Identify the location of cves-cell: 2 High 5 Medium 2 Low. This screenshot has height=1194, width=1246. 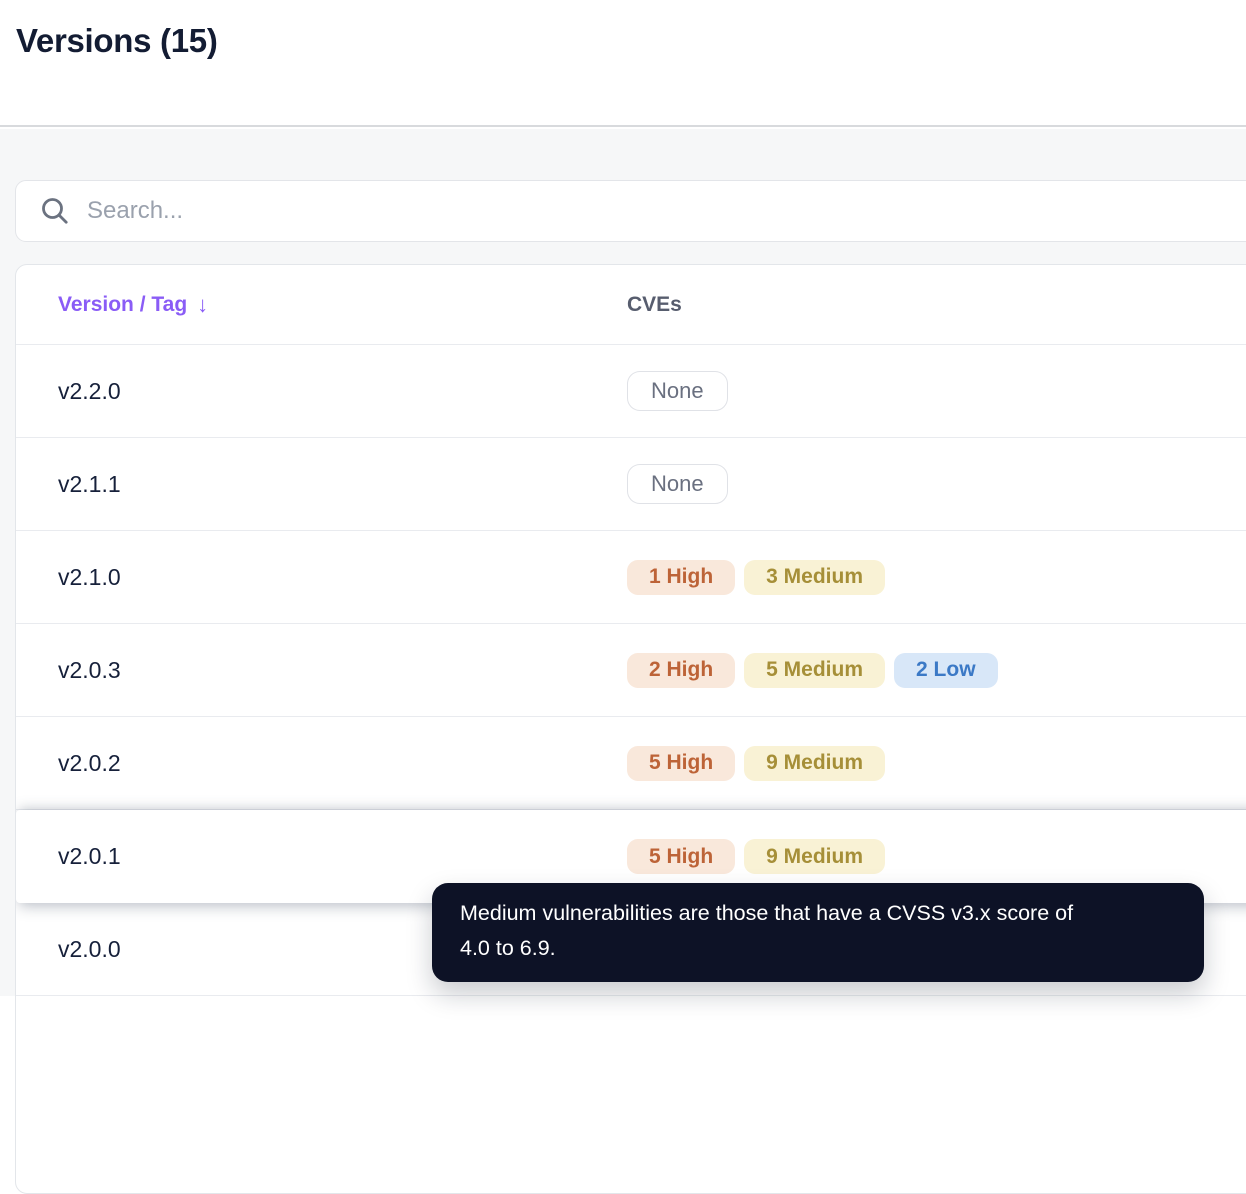
(812, 670).